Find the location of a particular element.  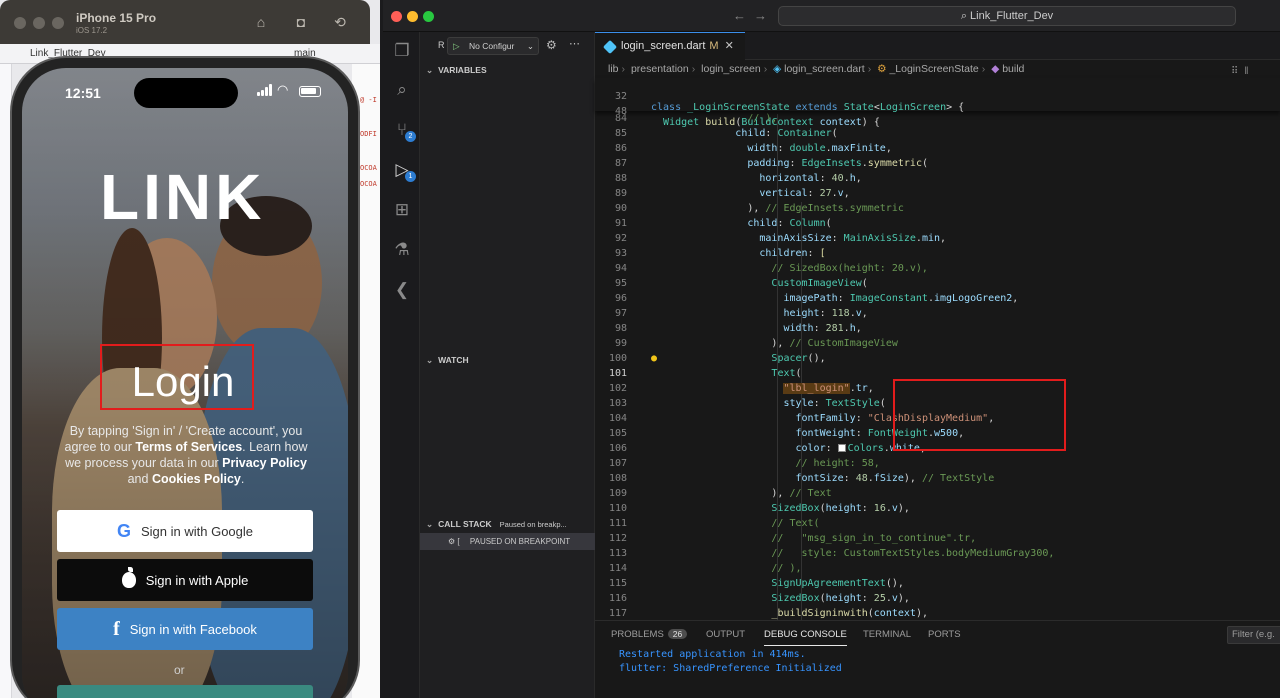

more-actions-icon: ⋯ is located at coordinates (574, 43).